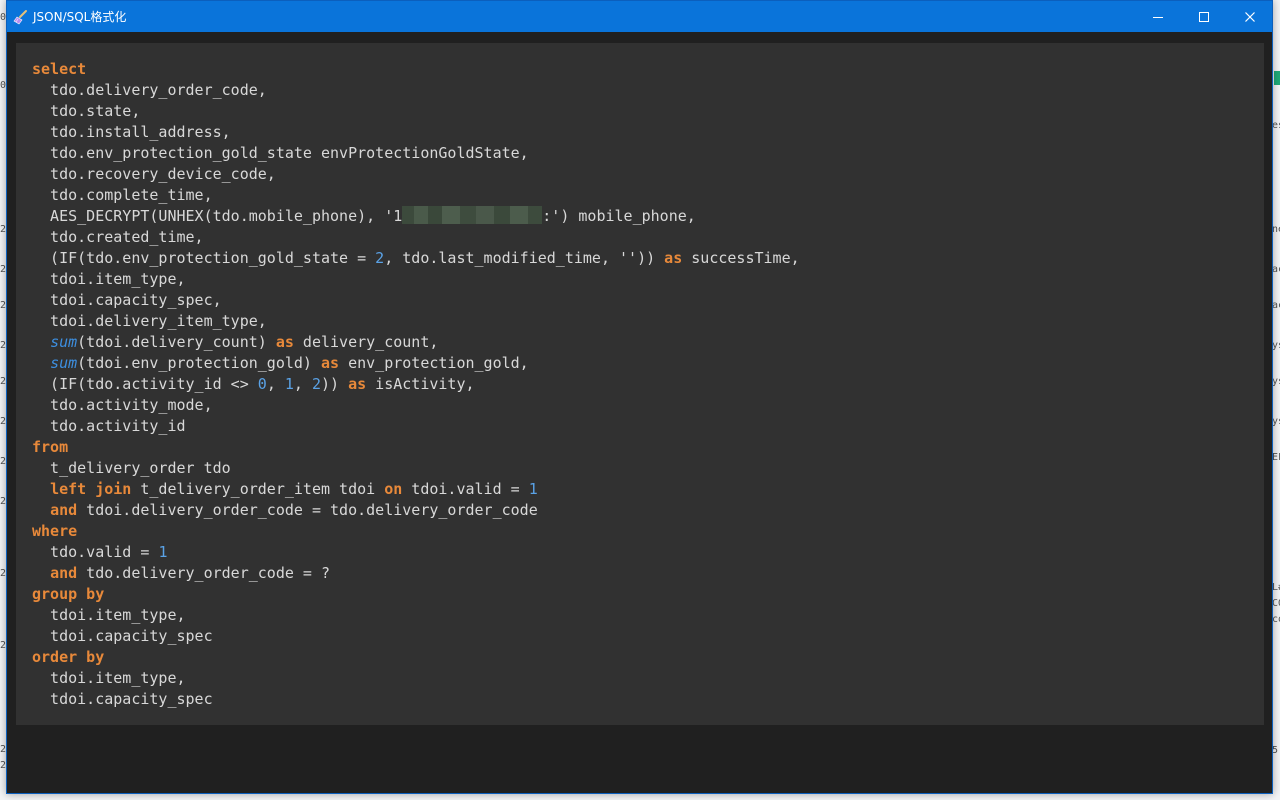 The image size is (1280, 800). What do you see at coordinates (55, 531) in the screenshot?
I see `sql-keyword: where` at bounding box center [55, 531].